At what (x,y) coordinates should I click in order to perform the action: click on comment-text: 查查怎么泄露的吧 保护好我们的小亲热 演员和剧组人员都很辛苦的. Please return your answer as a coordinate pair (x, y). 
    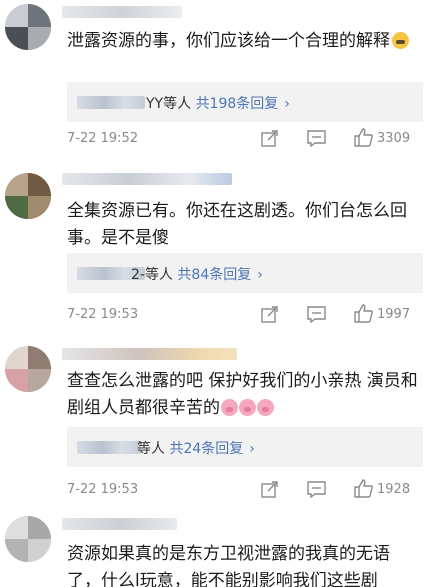
    Looking at the image, I should click on (242, 394).